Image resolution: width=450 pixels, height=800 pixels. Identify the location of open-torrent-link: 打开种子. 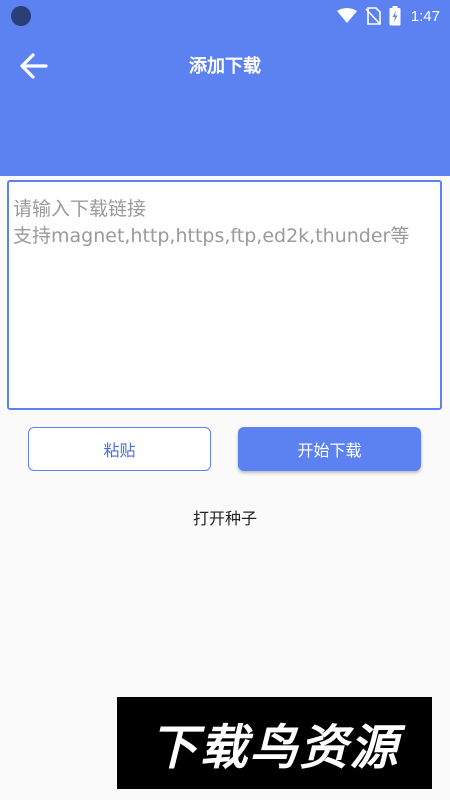
(225, 517).